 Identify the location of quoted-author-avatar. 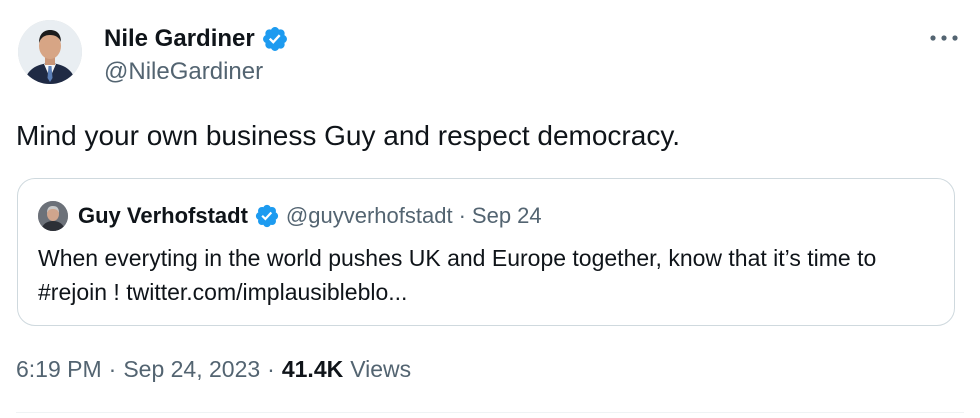
(53, 216).